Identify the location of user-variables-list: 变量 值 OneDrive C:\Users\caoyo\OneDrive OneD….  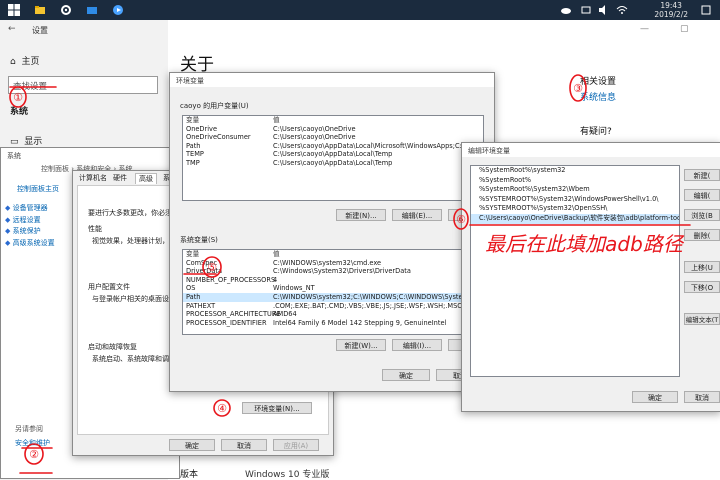
(333, 158).